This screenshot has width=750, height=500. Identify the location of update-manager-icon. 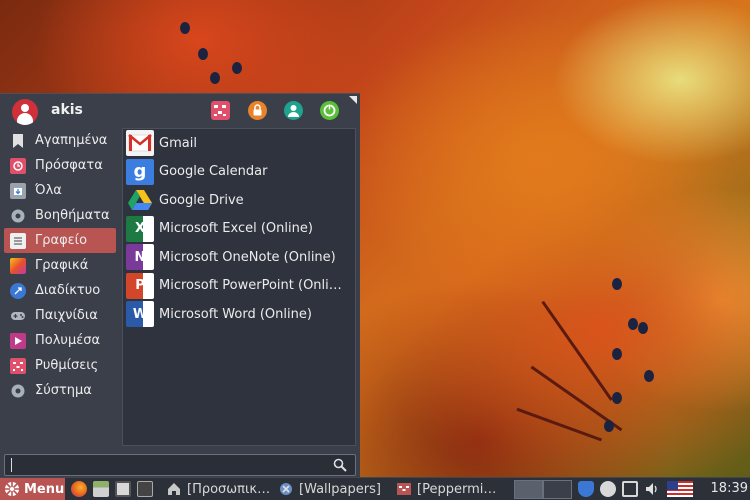
(608, 489).